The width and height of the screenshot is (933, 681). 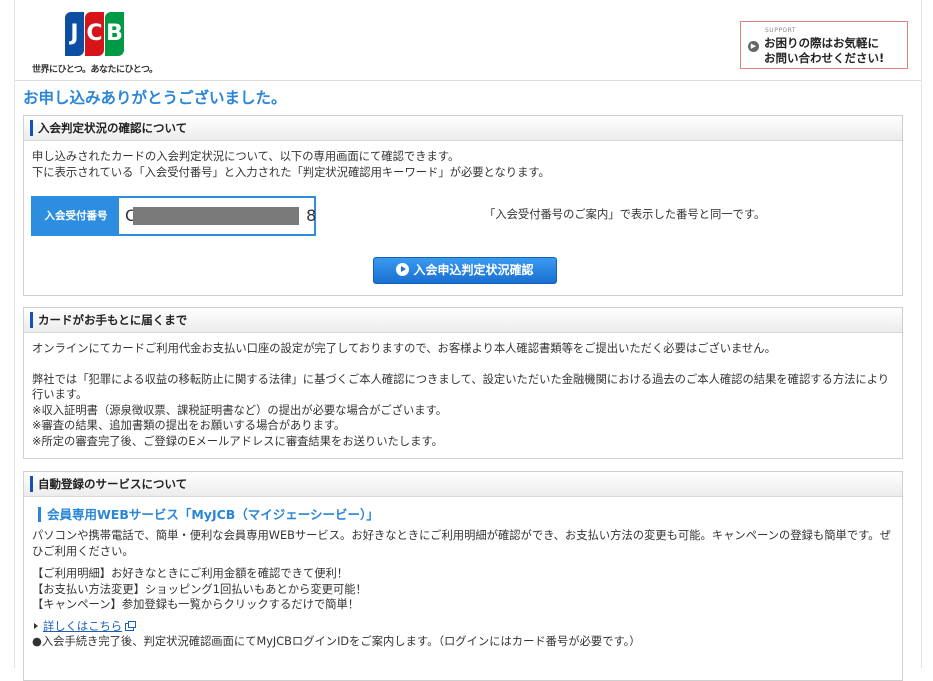 I want to click on myjcb-heading: 会員専用WEBサービス「MyJCB（マイジェーシービー）」, so click(x=466, y=514).